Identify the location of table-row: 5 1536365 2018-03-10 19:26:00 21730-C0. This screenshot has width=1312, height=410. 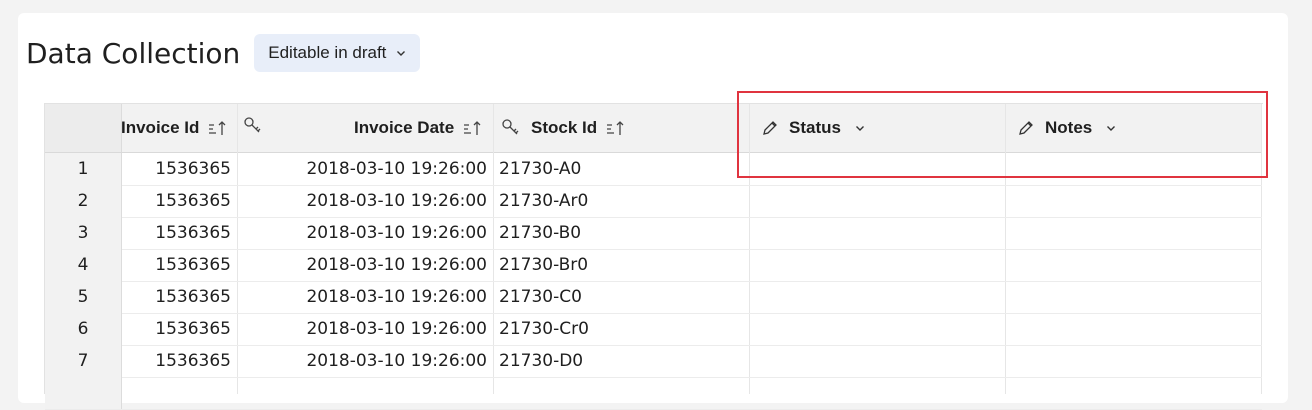
(653, 297).